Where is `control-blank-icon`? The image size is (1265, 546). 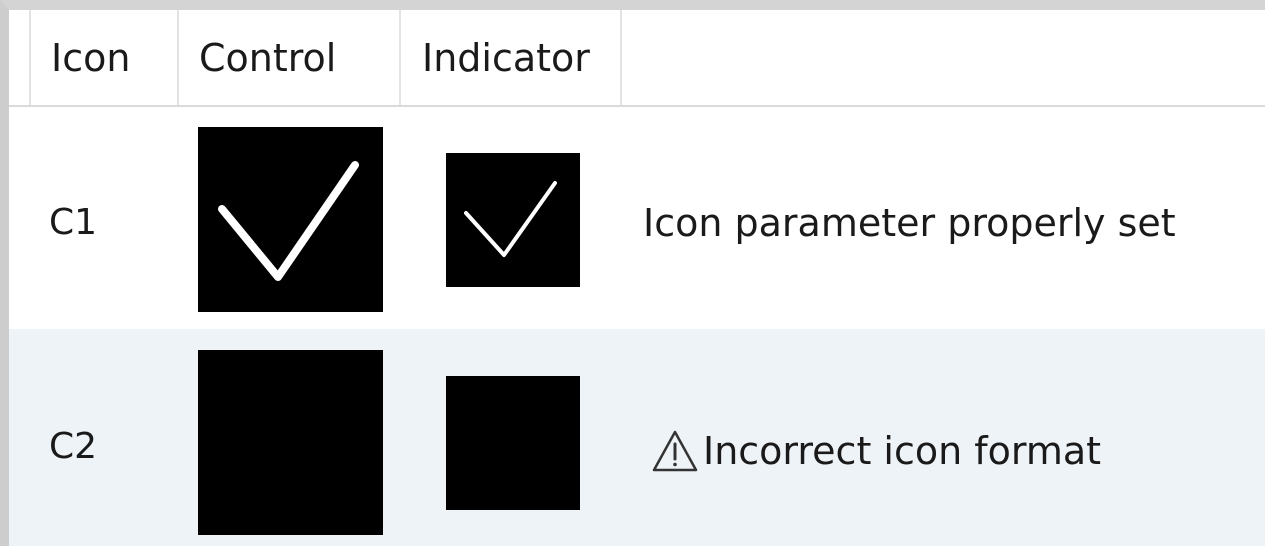 control-blank-icon is located at coordinates (290, 442).